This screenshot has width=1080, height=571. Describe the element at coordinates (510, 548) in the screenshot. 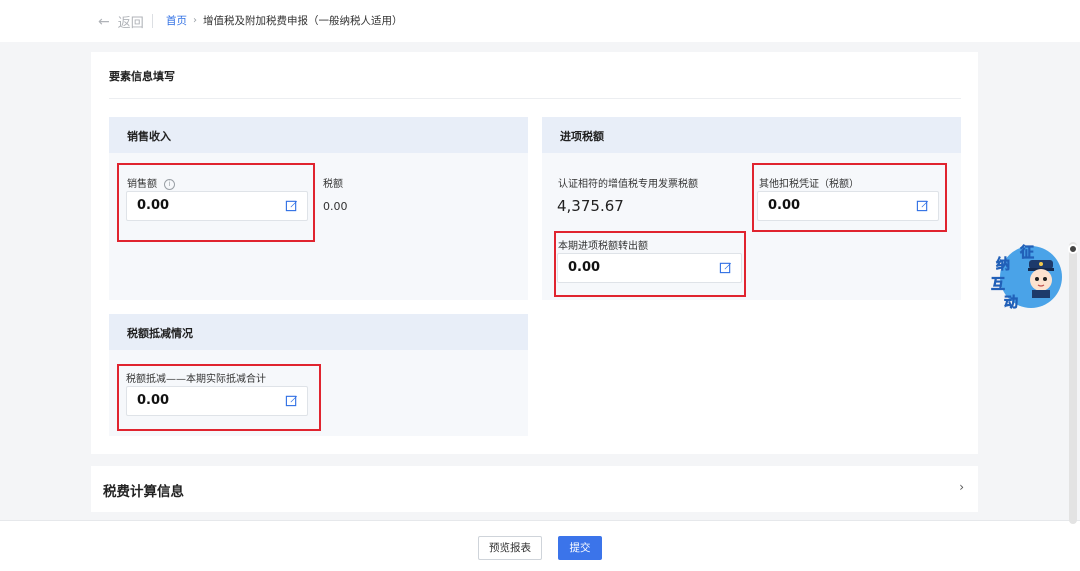

I see `preview-report-button: 预览报表` at that location.